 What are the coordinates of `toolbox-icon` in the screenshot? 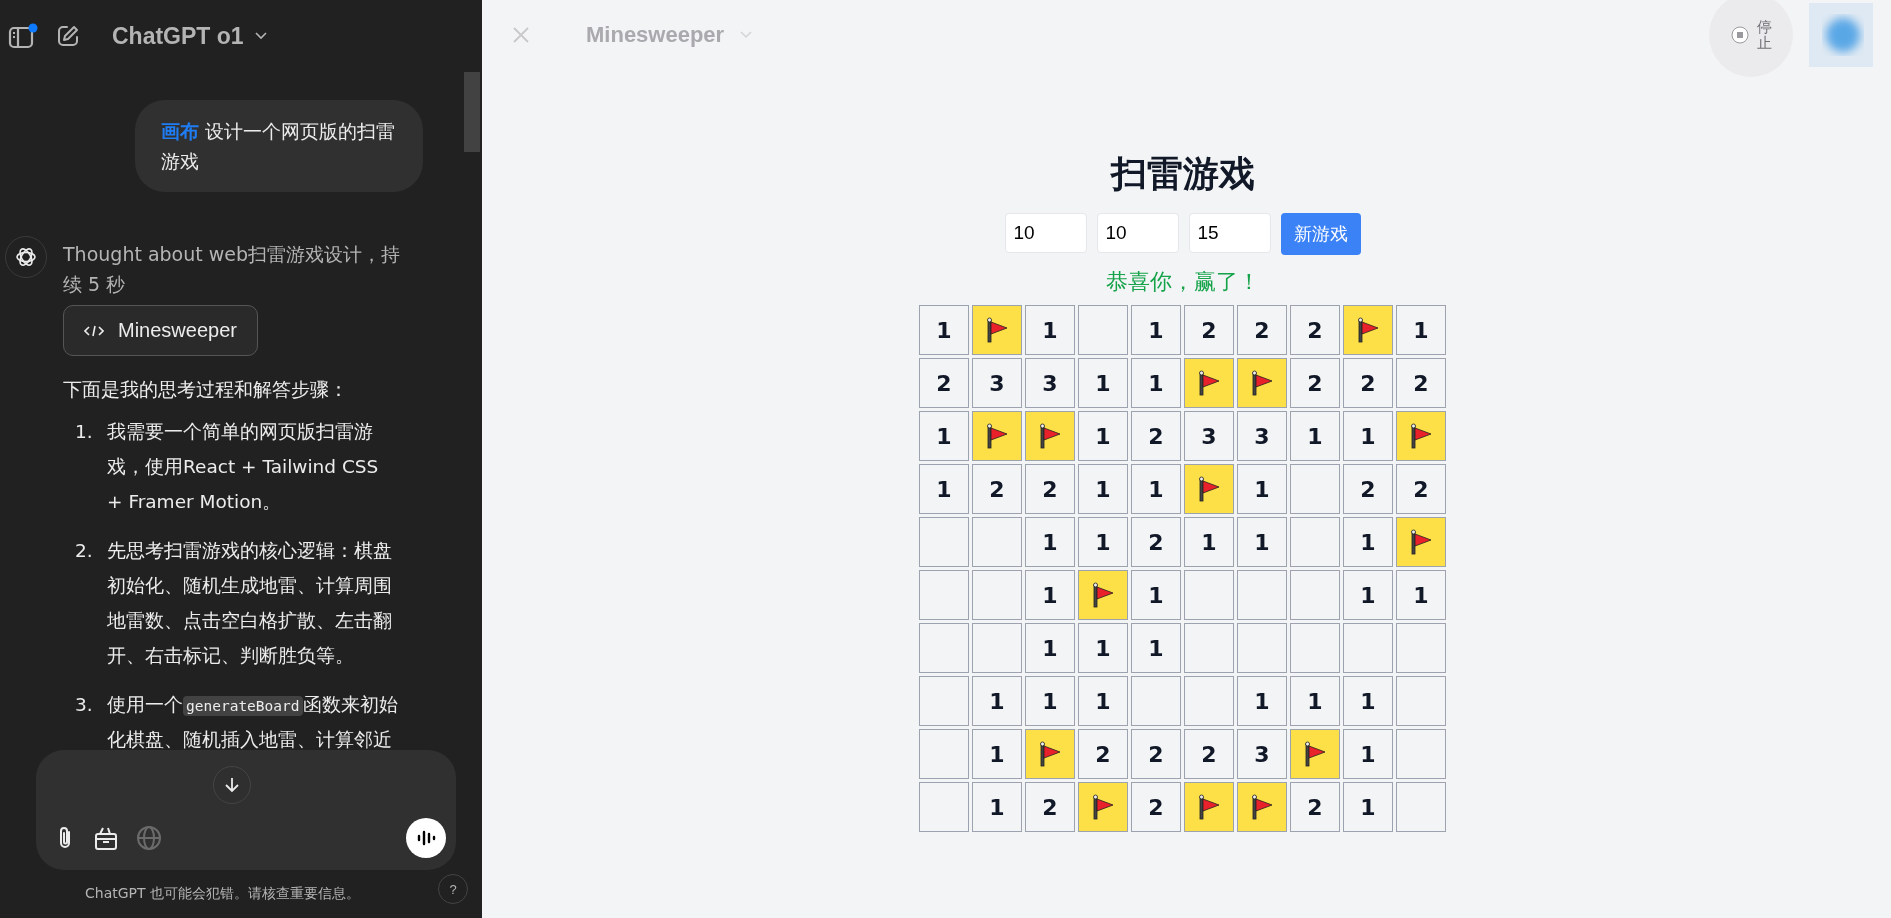 It's located at (106, 838).